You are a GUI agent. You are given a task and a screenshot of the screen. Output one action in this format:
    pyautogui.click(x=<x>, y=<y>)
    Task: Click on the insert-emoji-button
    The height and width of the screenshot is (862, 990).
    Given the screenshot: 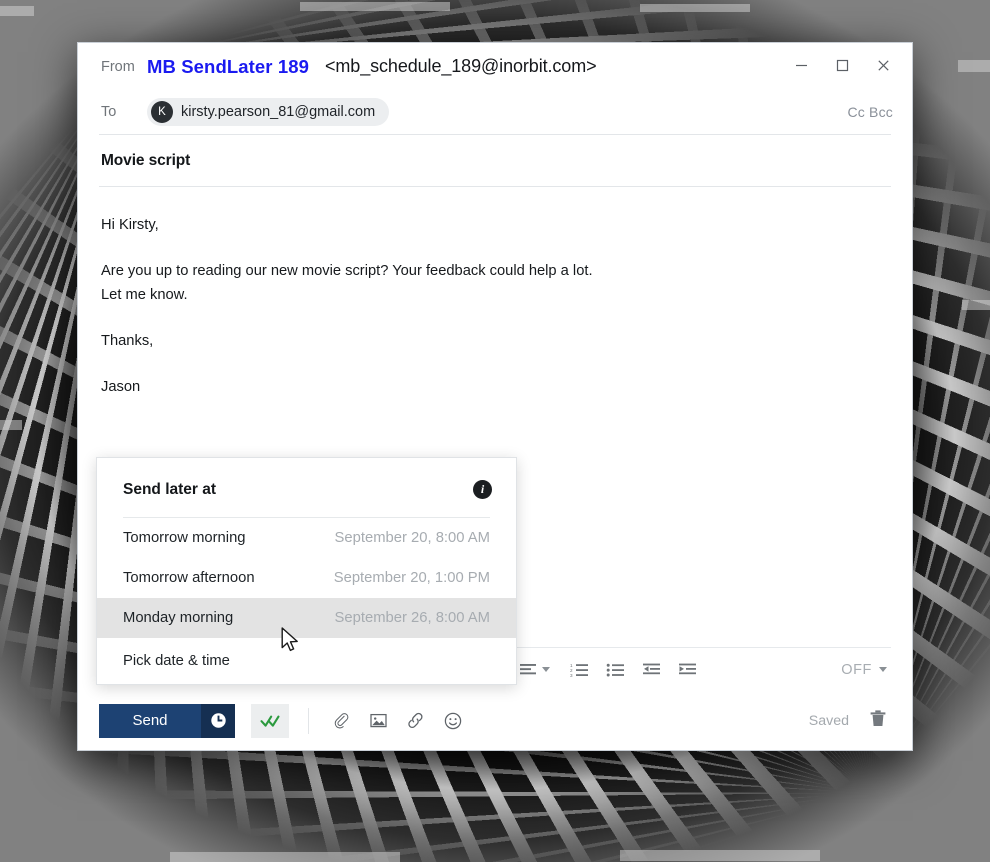 What is the action you would take?
    pyautogui.click(x=452, y=721)
    